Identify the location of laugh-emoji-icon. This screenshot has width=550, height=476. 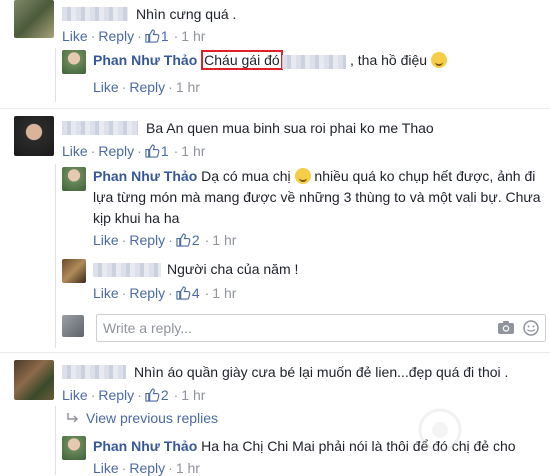
(438, 60).